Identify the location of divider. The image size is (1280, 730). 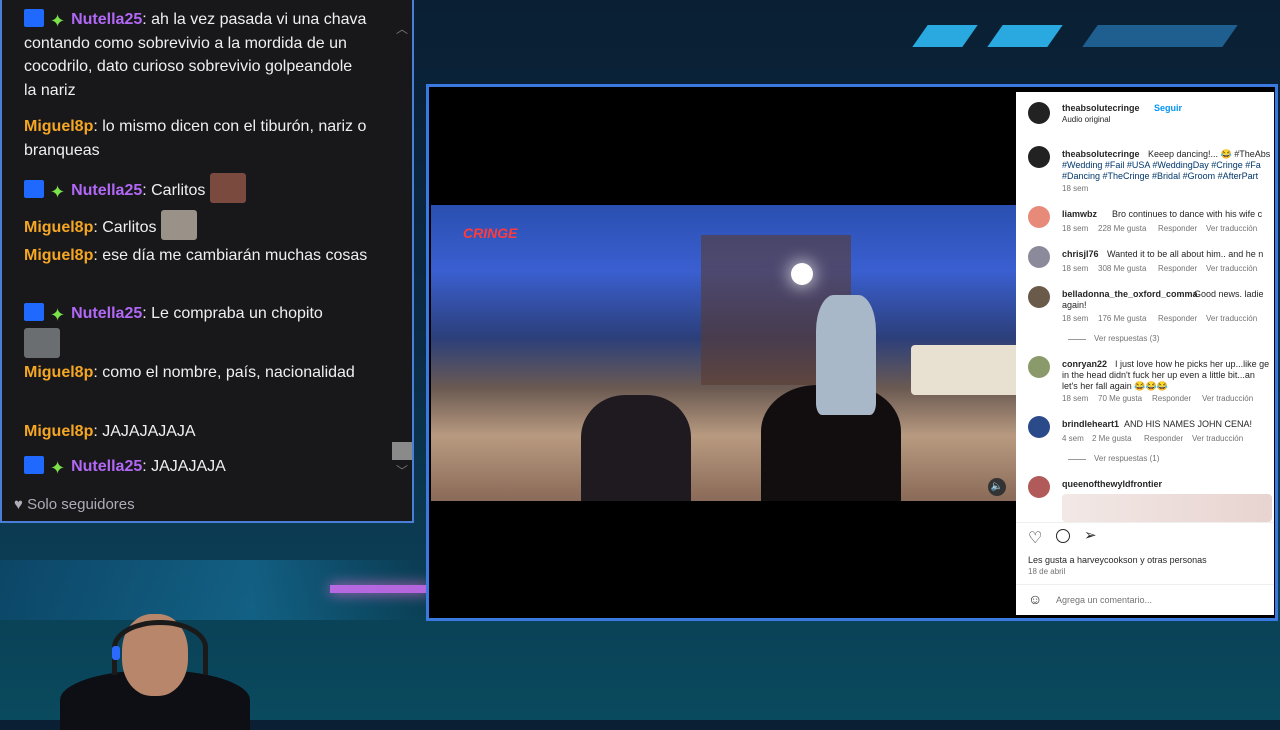
(1145, 522).